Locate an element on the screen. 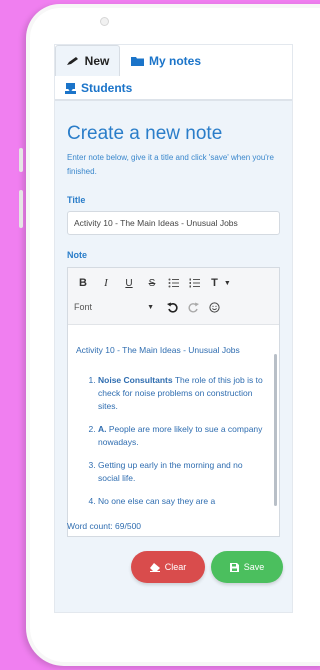 The height and width of the screenshot is (670, 320). bullet-list-icon is located at coordinates (173, 283).